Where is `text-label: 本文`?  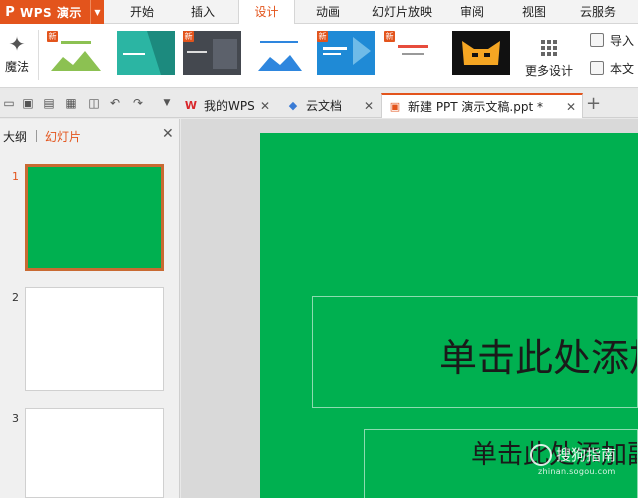 text-label: 本文 is located at coordinates (622, 68).